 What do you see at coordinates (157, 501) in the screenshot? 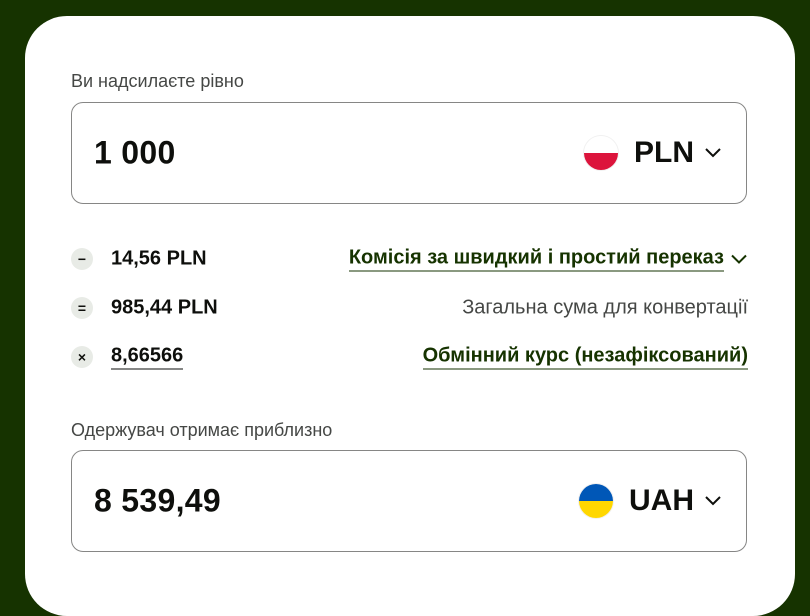
I see `receive-amount-input: 8 539,49` at bounding box center [157, 501].